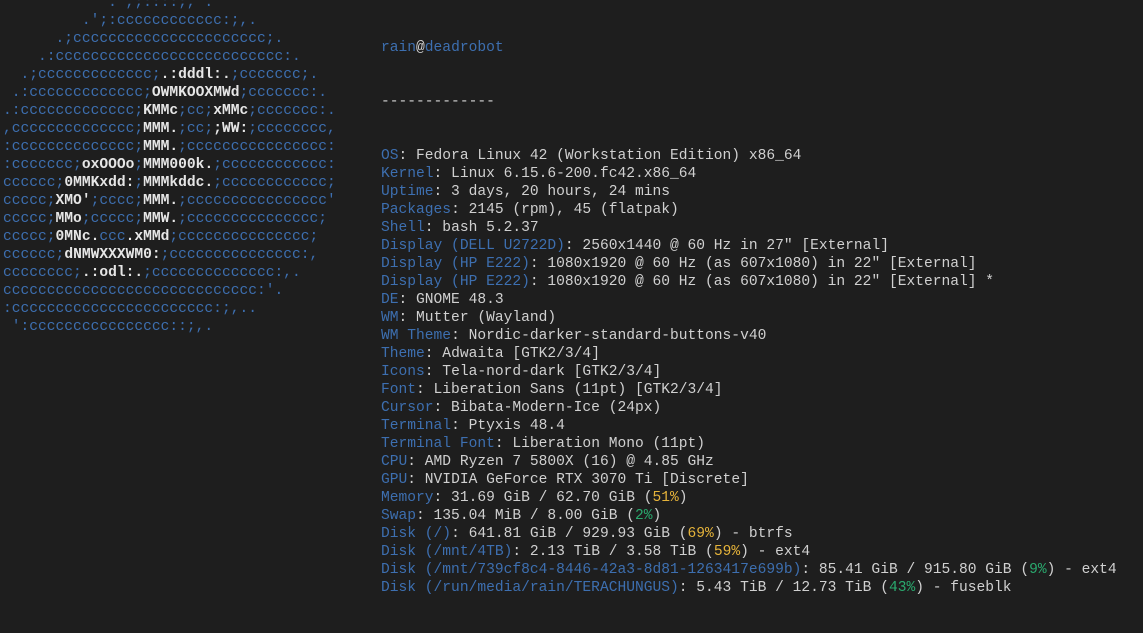 This screenshot has width=1143, height=633. I want to click on logo-segment: ;cccccccccccc;, so click(274, 183).